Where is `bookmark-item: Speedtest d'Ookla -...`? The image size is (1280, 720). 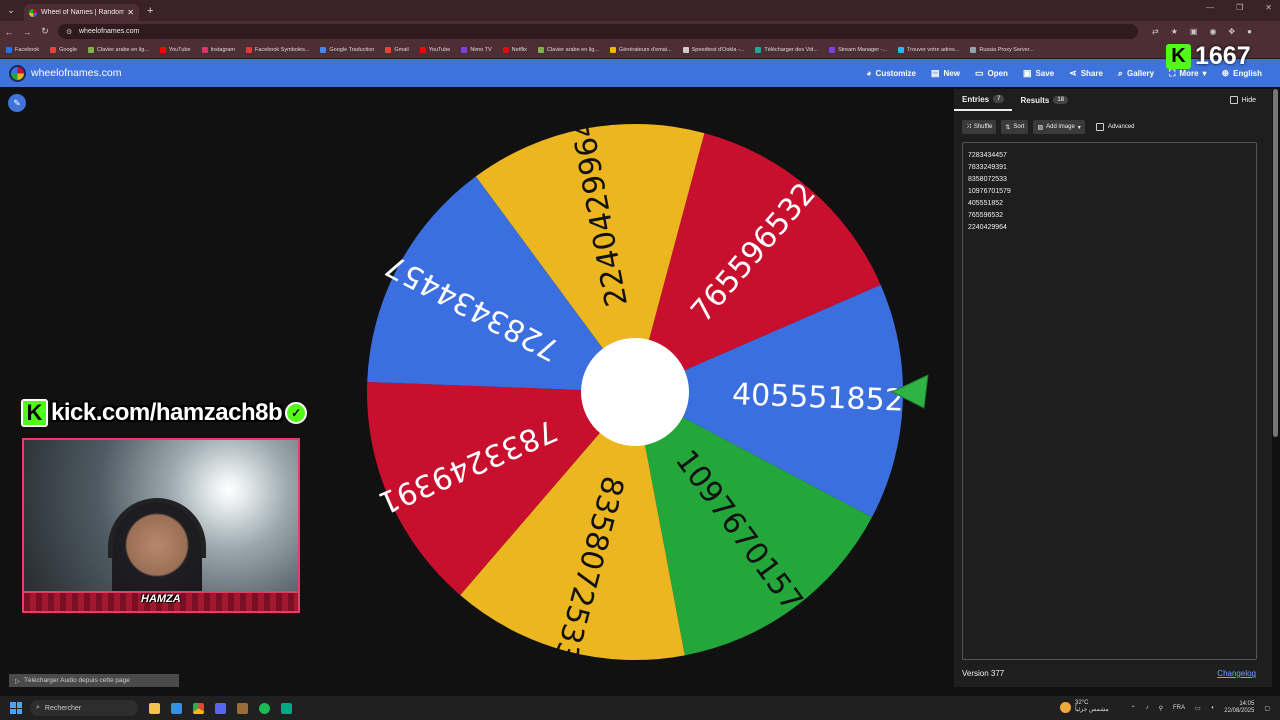 bookmark-item: Speedtest d'Ookla -... is located at coordinates (713, 50).